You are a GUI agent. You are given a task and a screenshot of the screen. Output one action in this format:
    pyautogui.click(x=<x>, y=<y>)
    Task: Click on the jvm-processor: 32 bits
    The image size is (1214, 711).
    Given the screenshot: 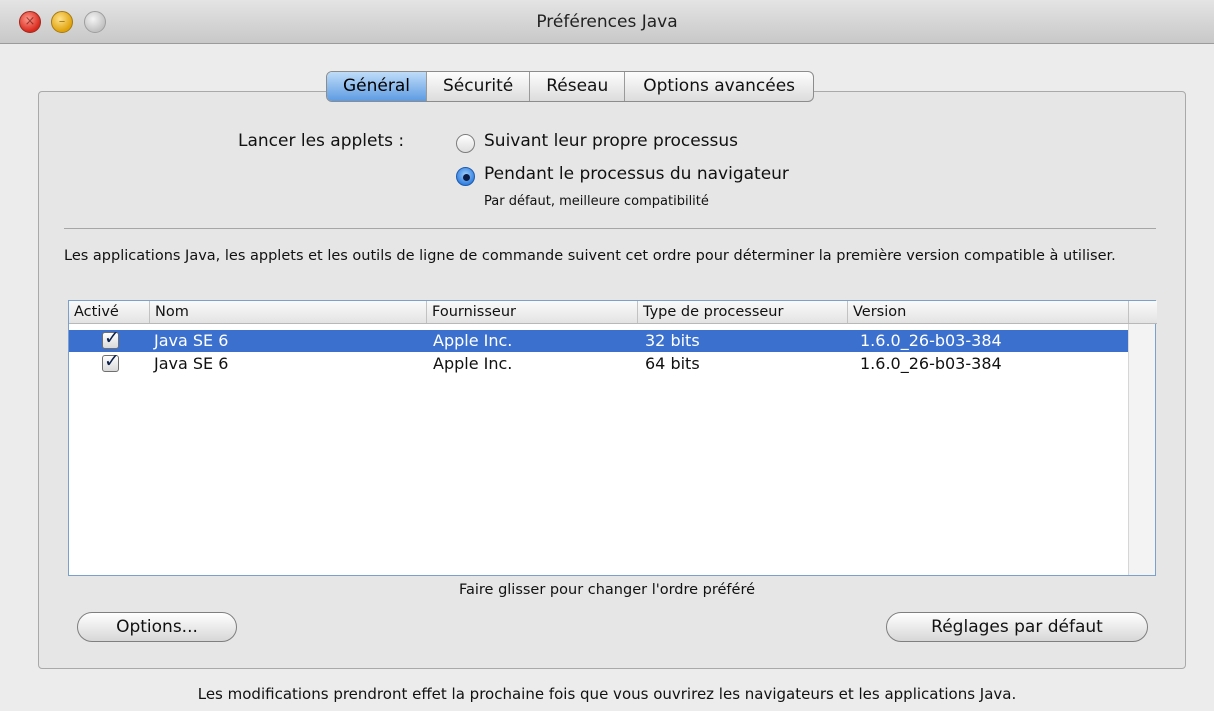 What is the action you would take?
    pyautogui.click(x=672, y=340)
    